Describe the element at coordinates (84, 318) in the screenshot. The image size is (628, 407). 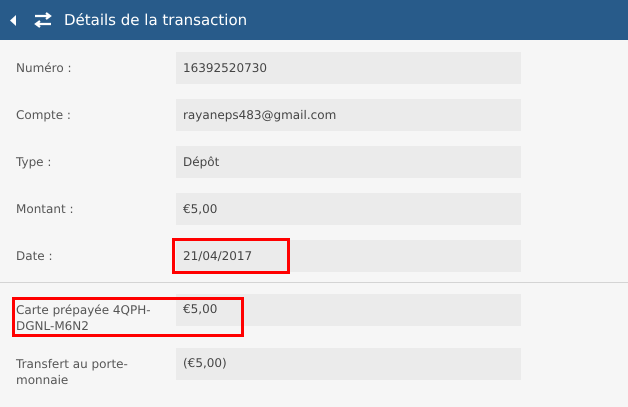
I see `field-label: Carte prépayée 4QPH-DGNL-M6N2` at that location.